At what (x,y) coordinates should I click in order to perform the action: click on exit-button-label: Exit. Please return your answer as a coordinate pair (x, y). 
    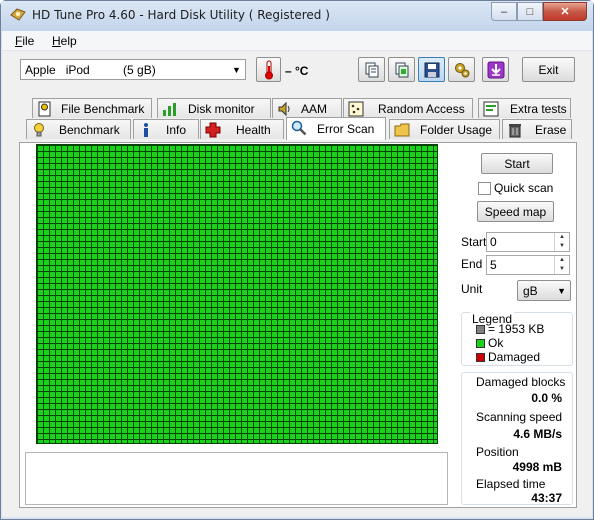
    Looking at the image, I should click on (548, 69).